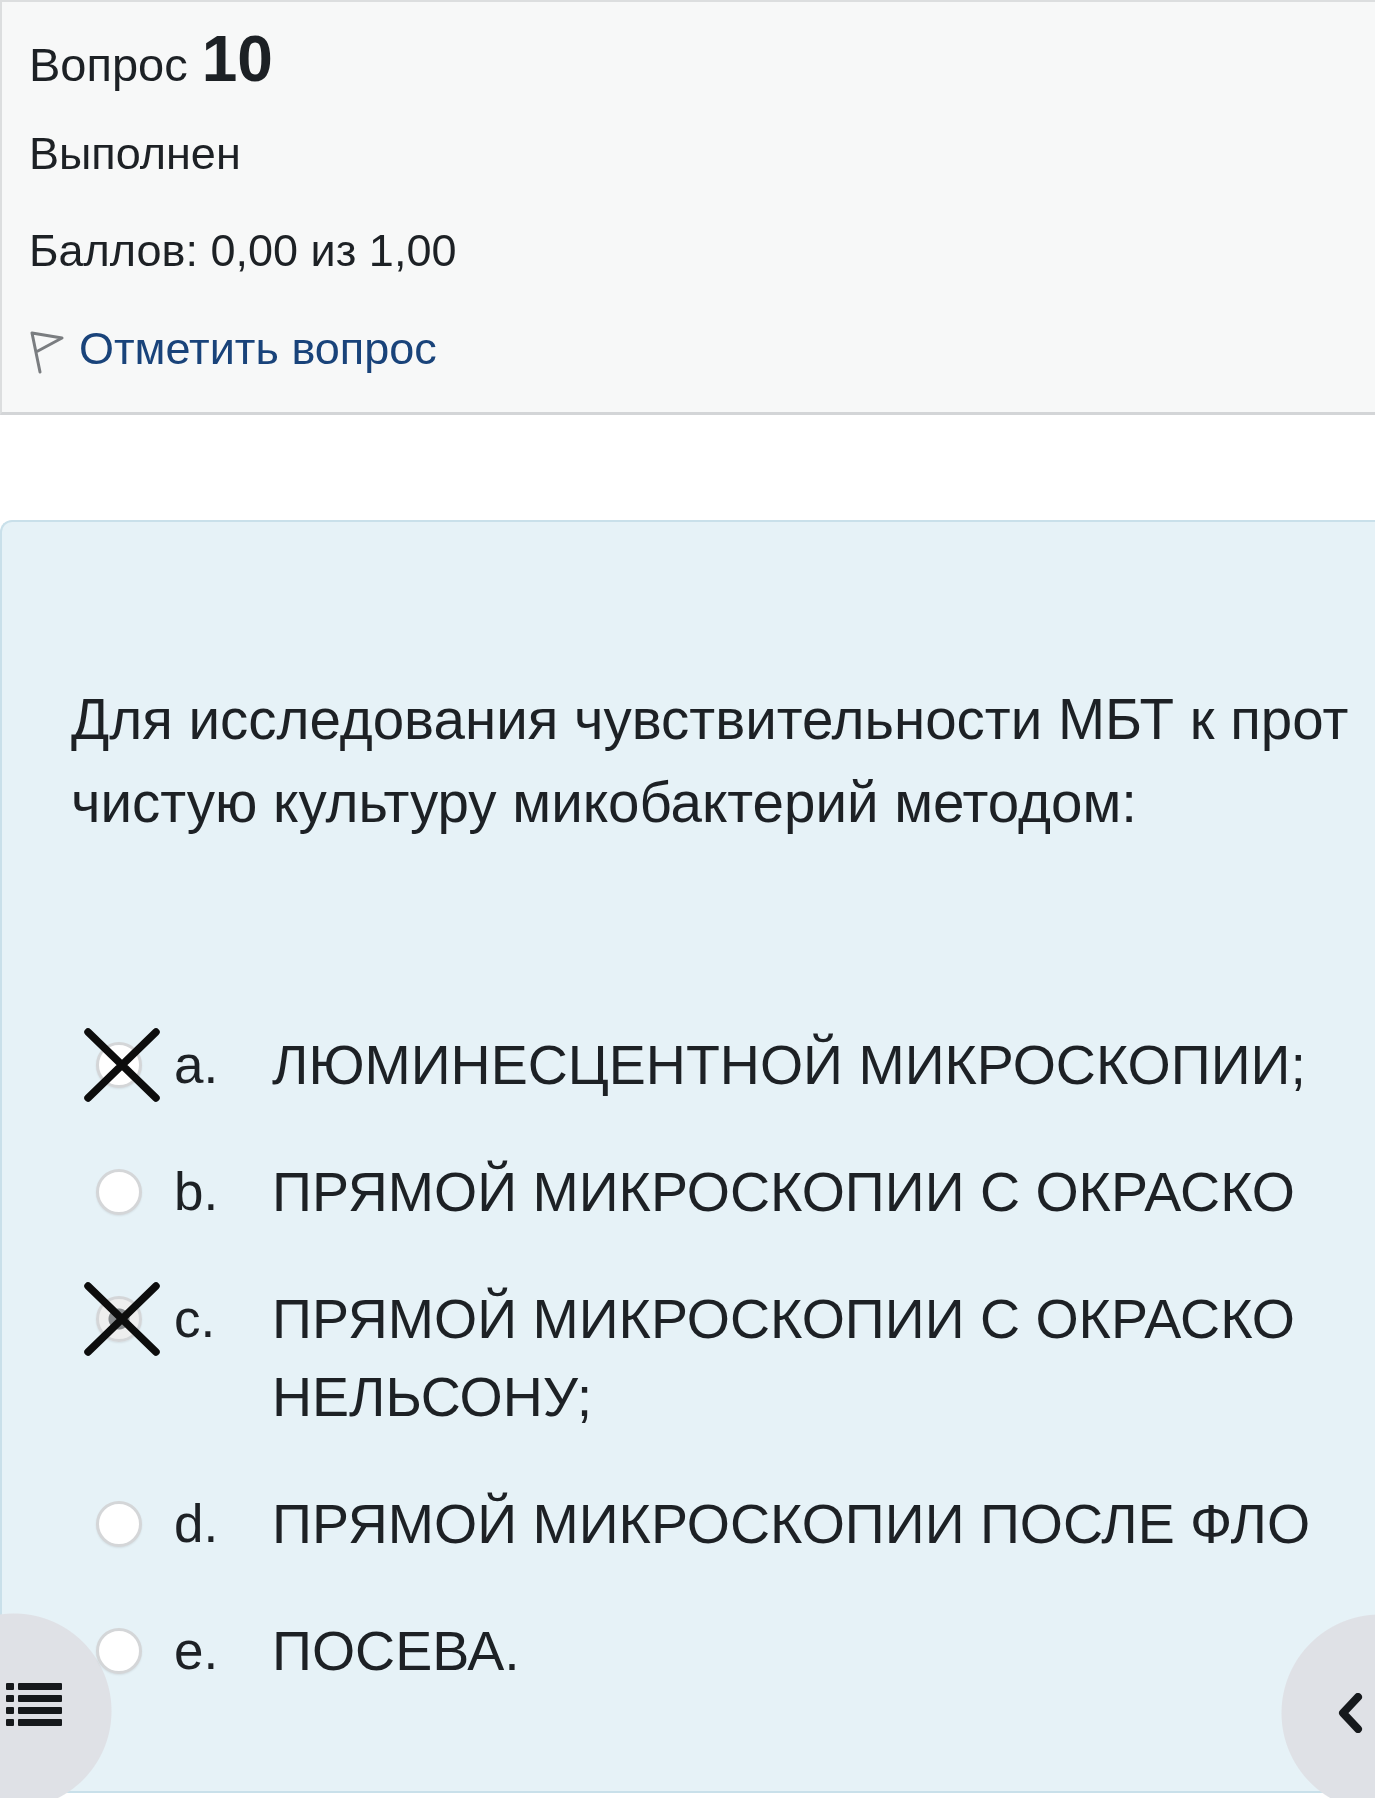 The image size is (1375, 1798). What do you see at coordinates (197, 1524) in the screenshot?
I see `option-letter: d.` at bounding box center [197, 1524].